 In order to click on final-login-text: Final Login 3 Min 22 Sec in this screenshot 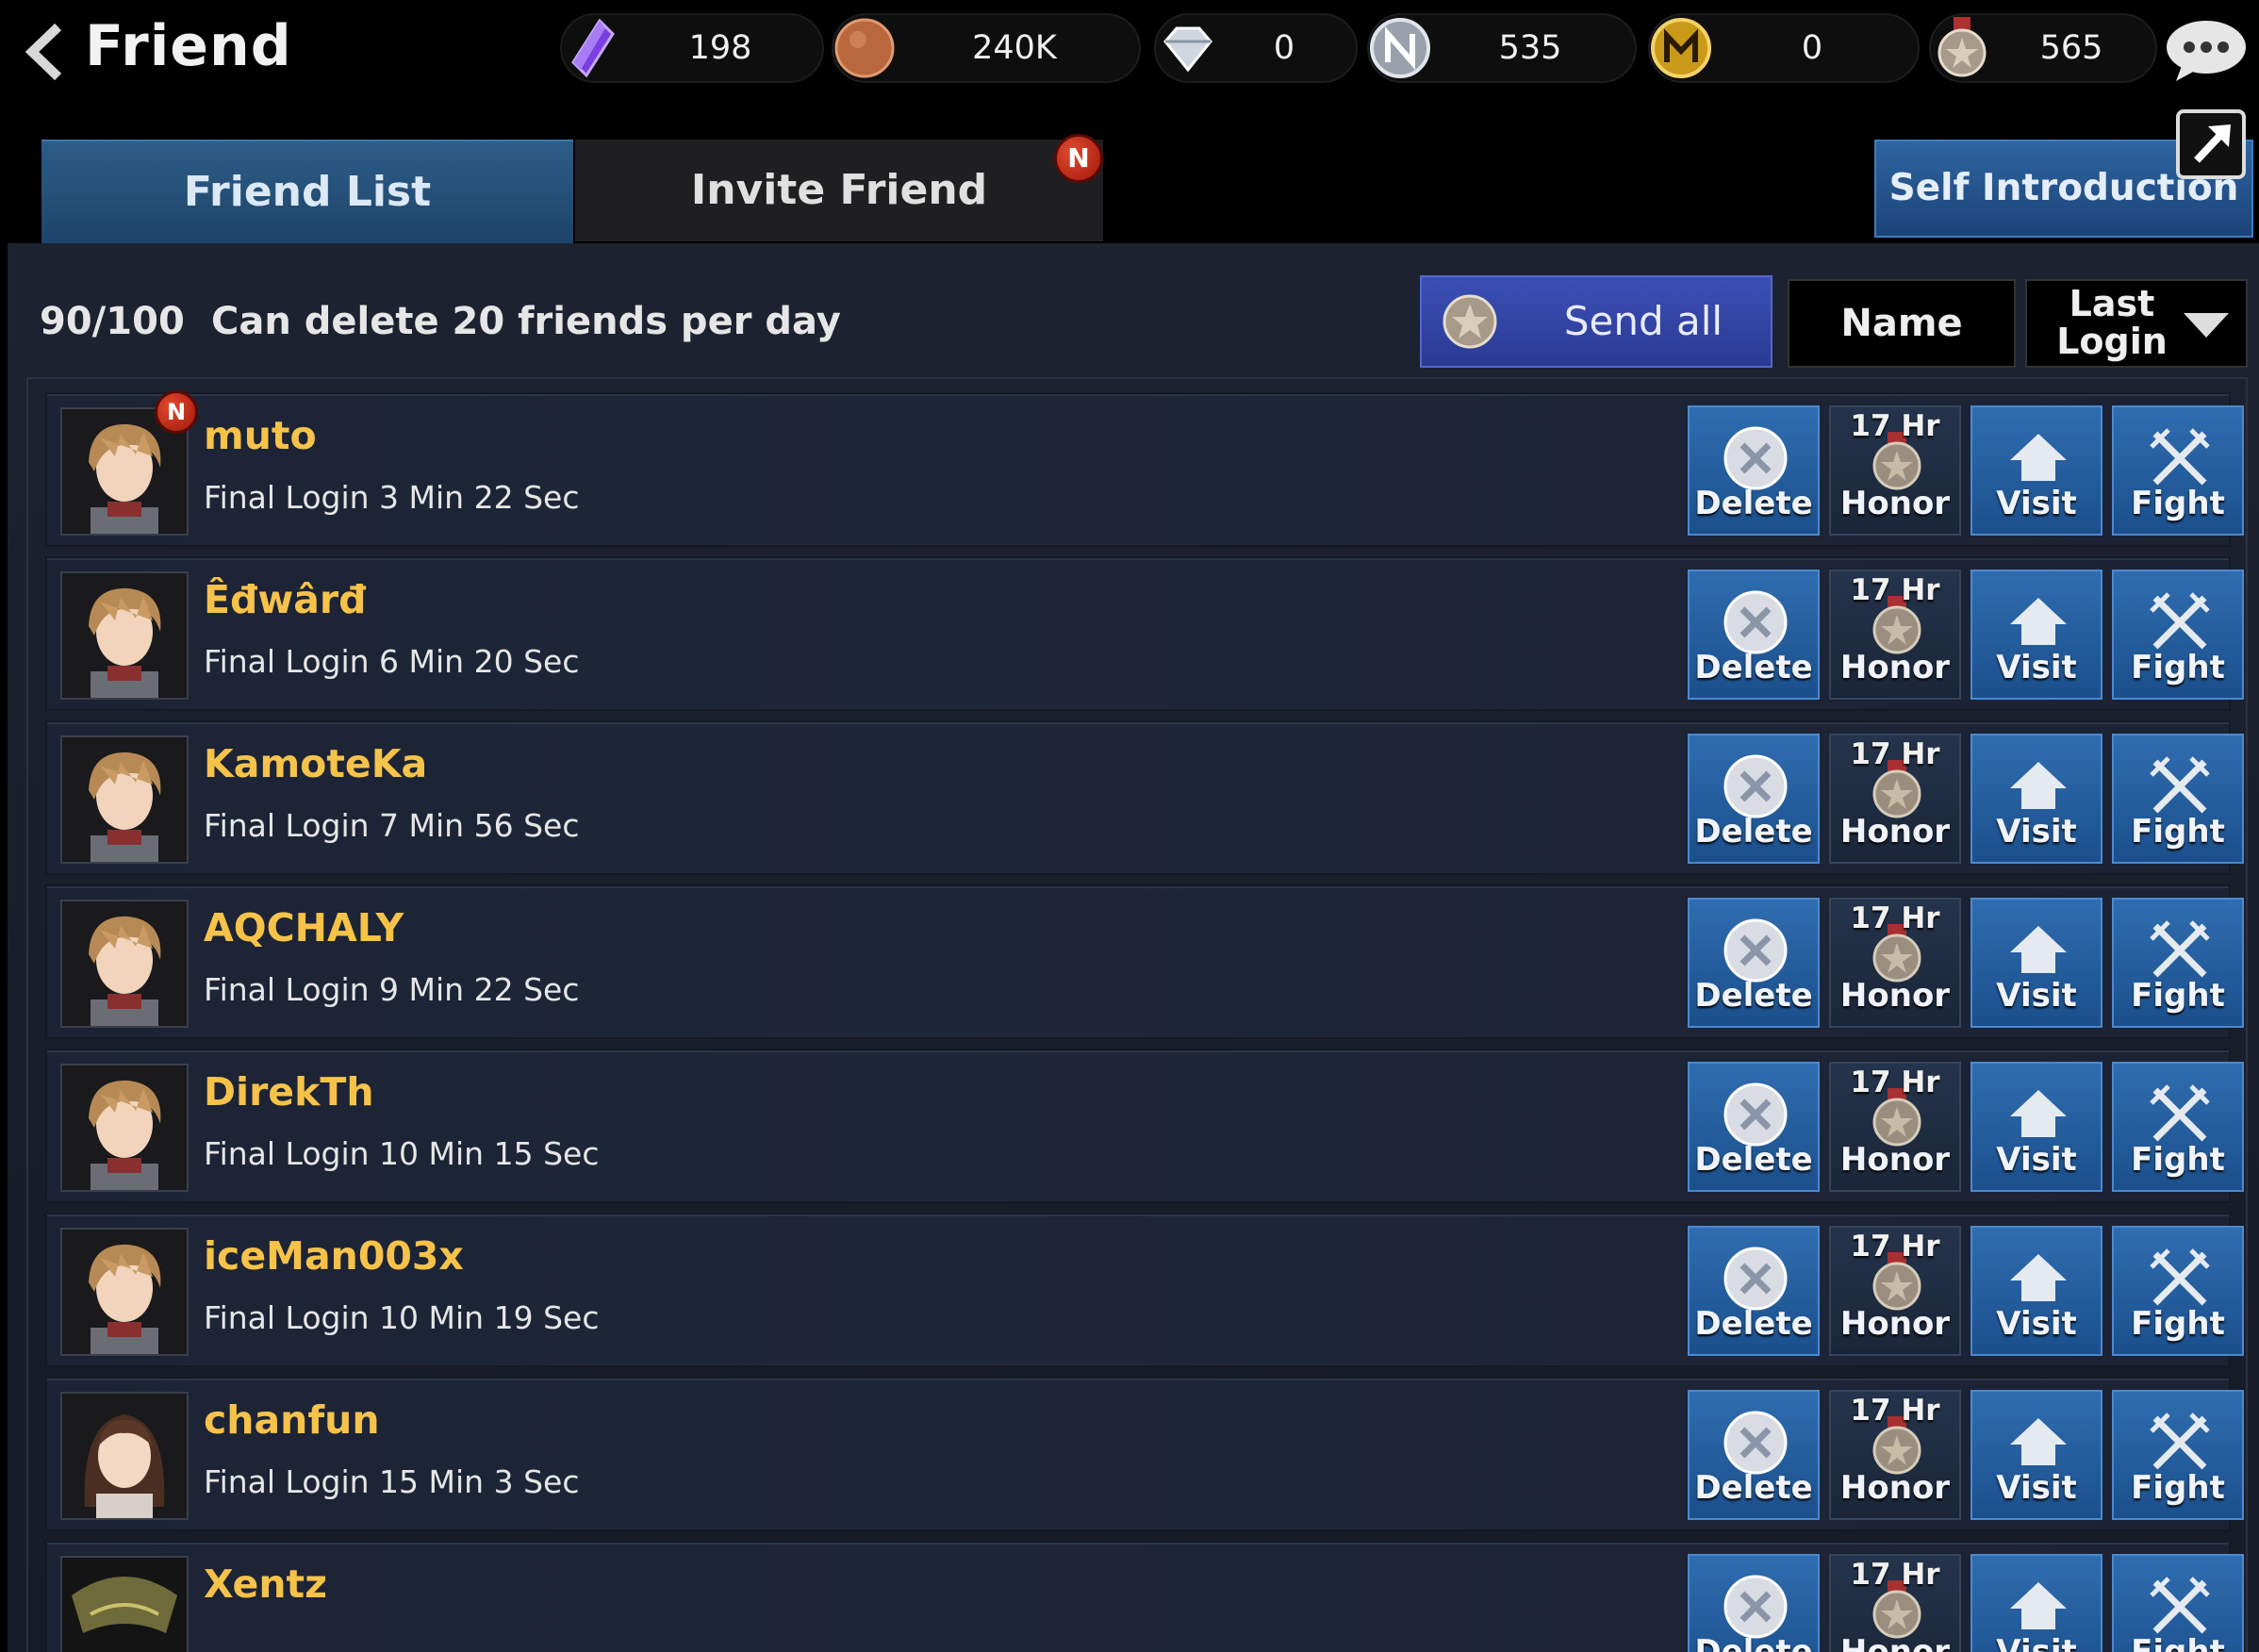, I will do `click(392, 497)`.